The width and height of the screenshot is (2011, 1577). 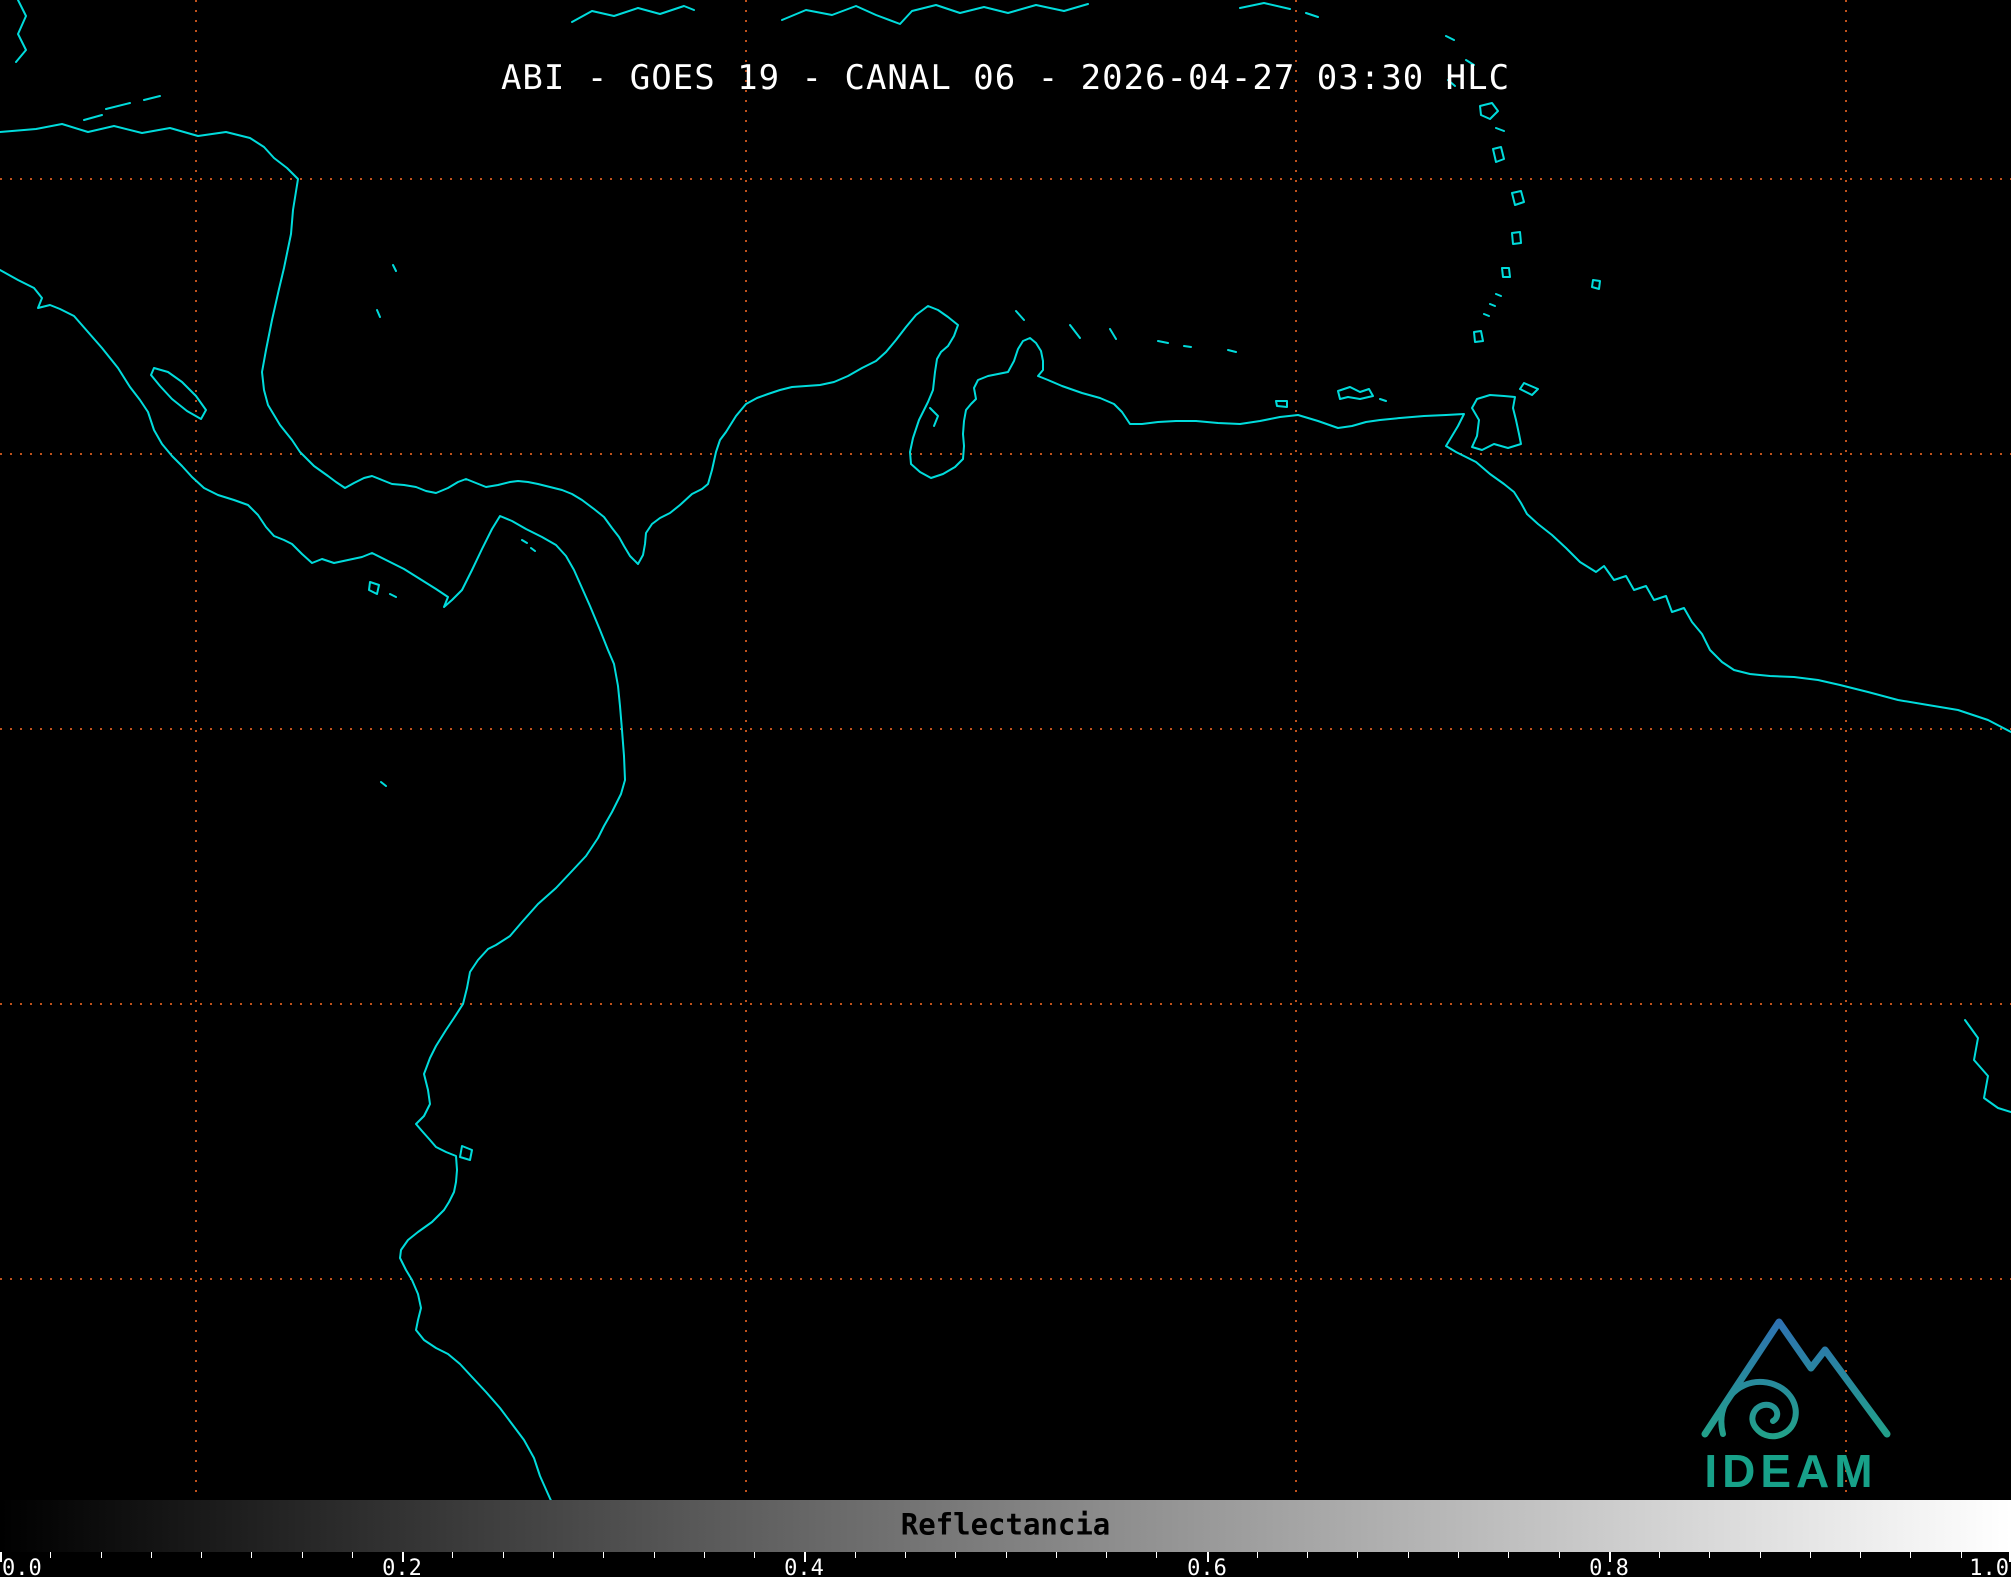 I want to click on colorbar-tick-label: 0.0, so click(x=22, y=1566).